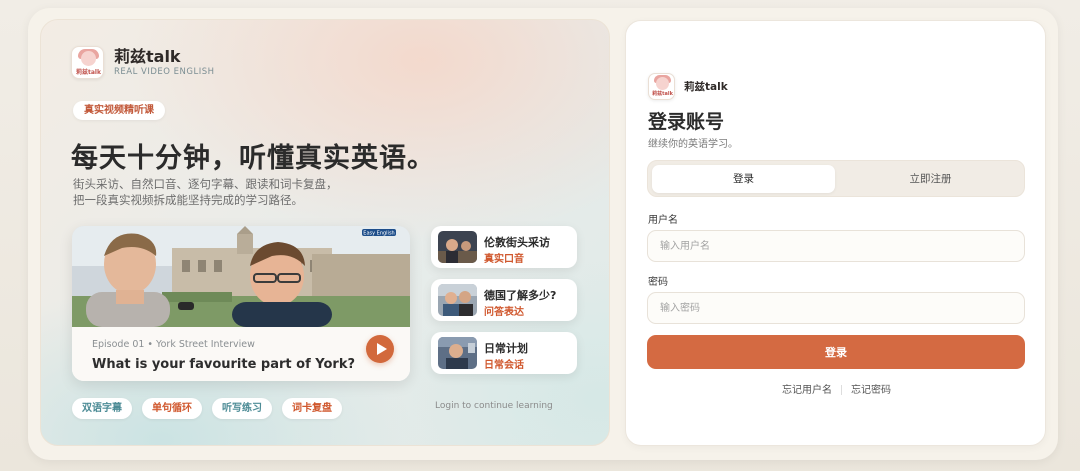 The image size is (1080, 471). What do you see at coordinates (520, 295) in the screenshot?
I see `side-video-title: 德国了解多少?` at bounding box center [520, 295].